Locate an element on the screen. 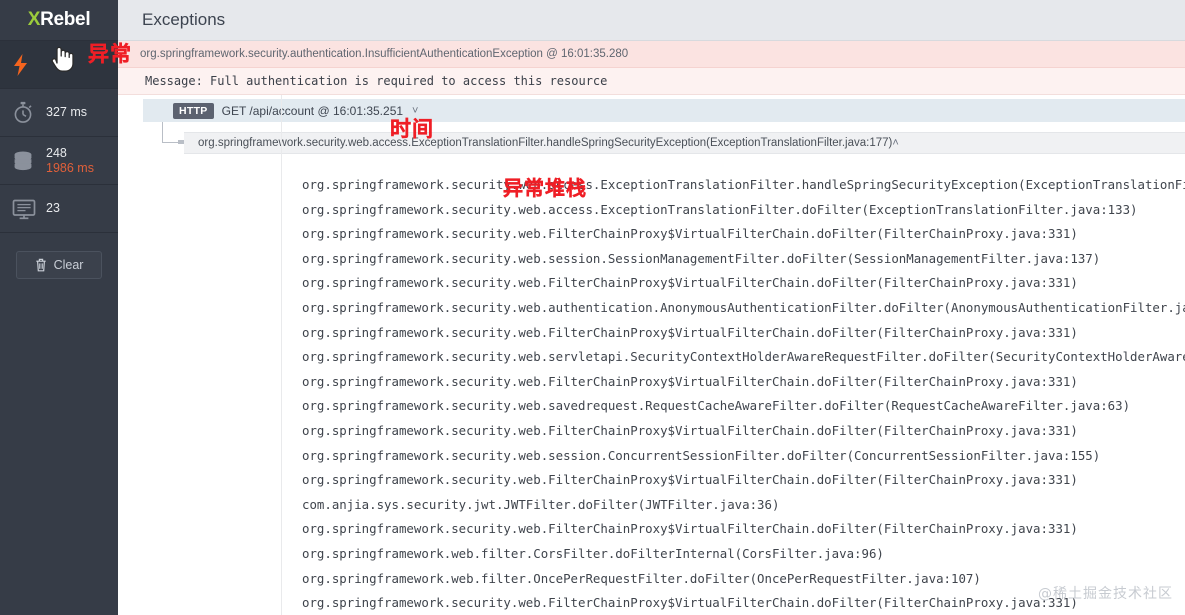 The height and width of the screenshot is (615, 1185). database-icon is located at coordinates (29, 161).